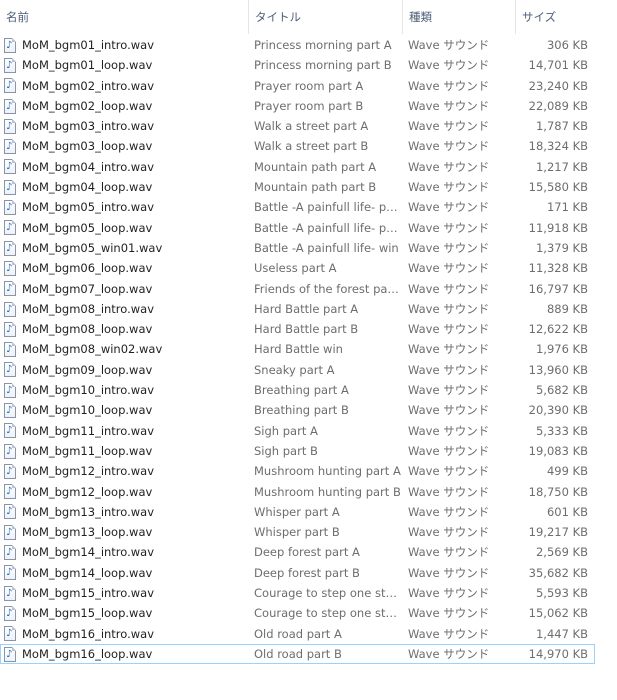 The width and height of the screenshot is (617, 700). Describe the element at coordinates (124, 17) in the screenshot. I see `column-header-name: 名前 ^` at that location.